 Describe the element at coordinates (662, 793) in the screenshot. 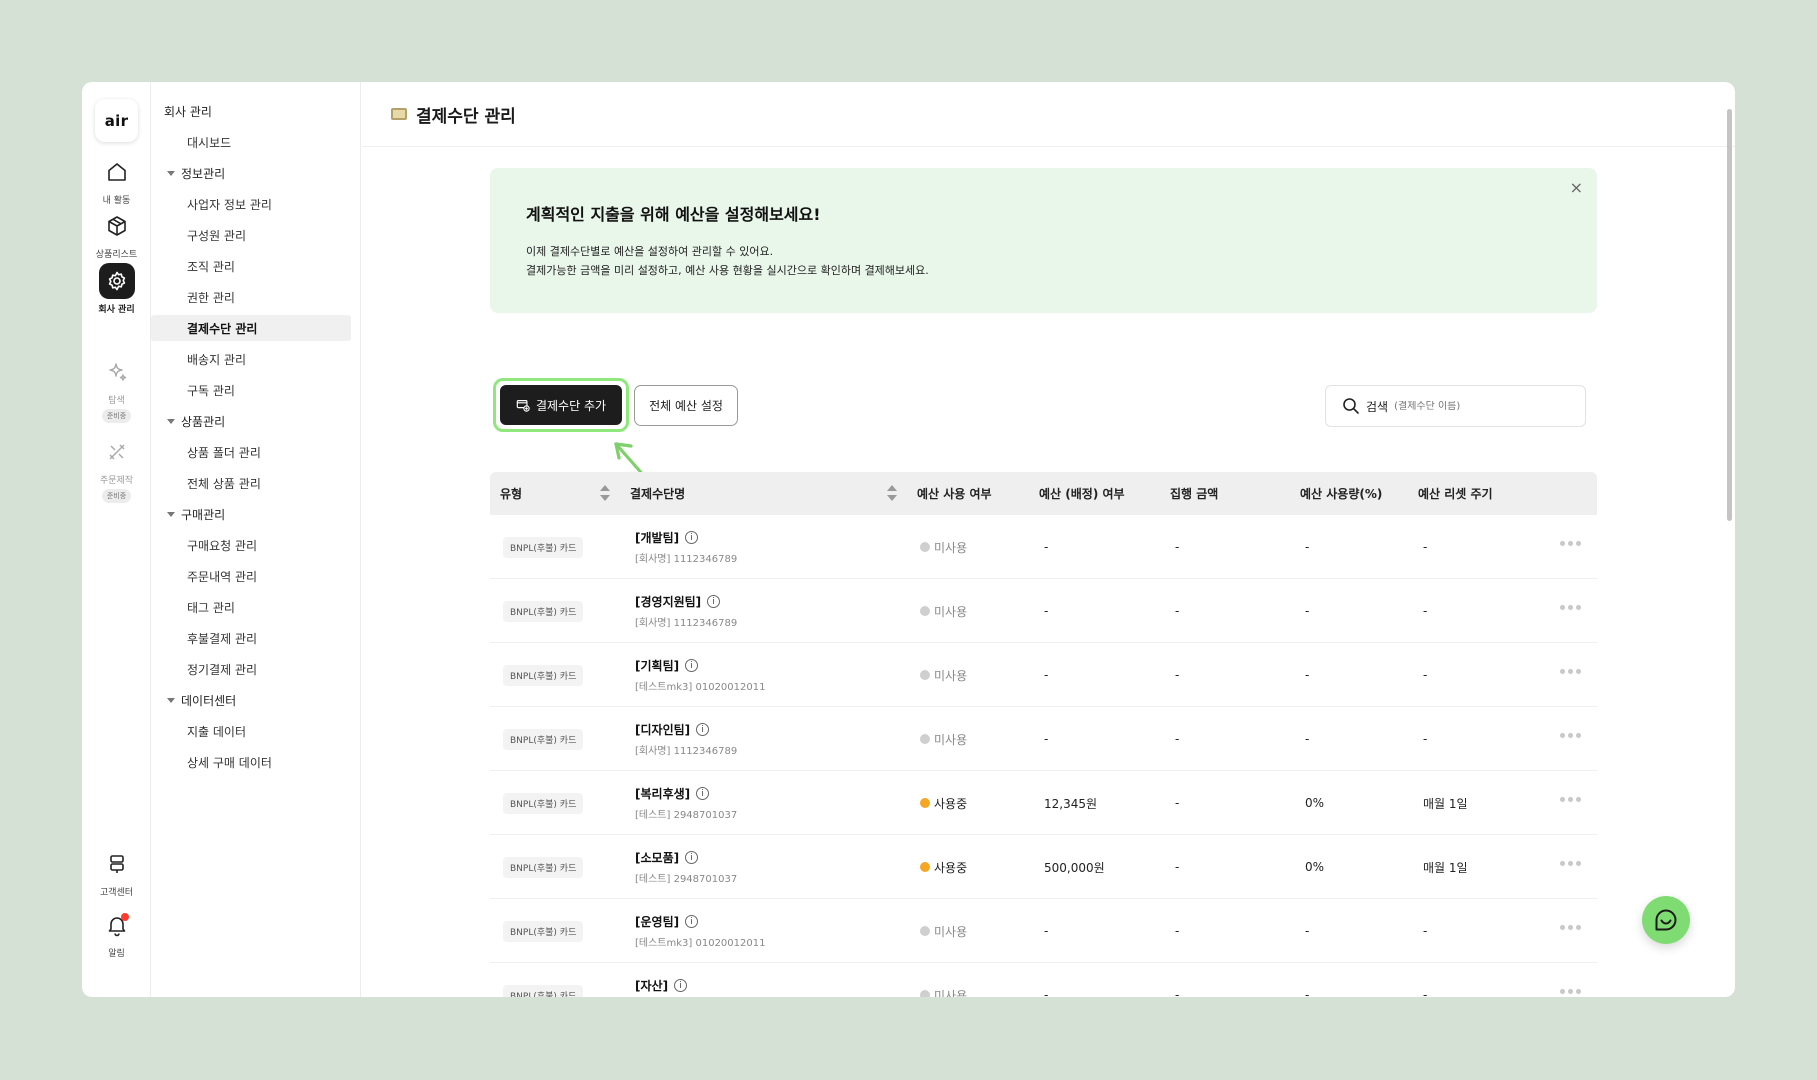

I see `payment-method-name: [복리후생]` at that location.